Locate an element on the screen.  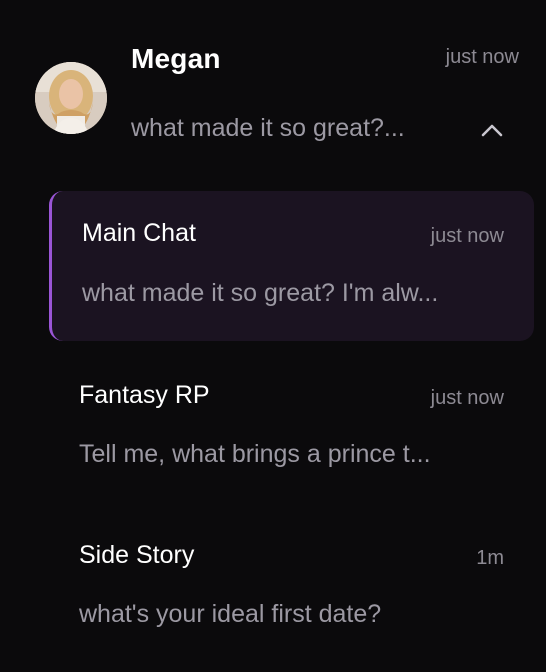
chat-title: Fantasy RP is located at coordinates (144, 395).